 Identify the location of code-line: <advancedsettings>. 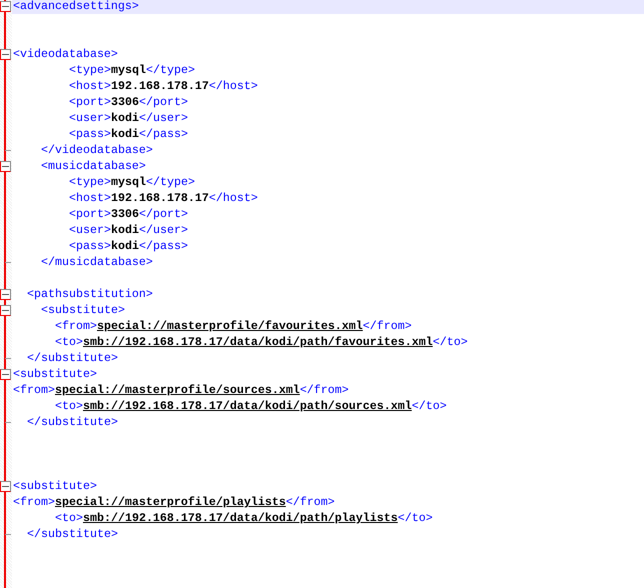
(76, 6).